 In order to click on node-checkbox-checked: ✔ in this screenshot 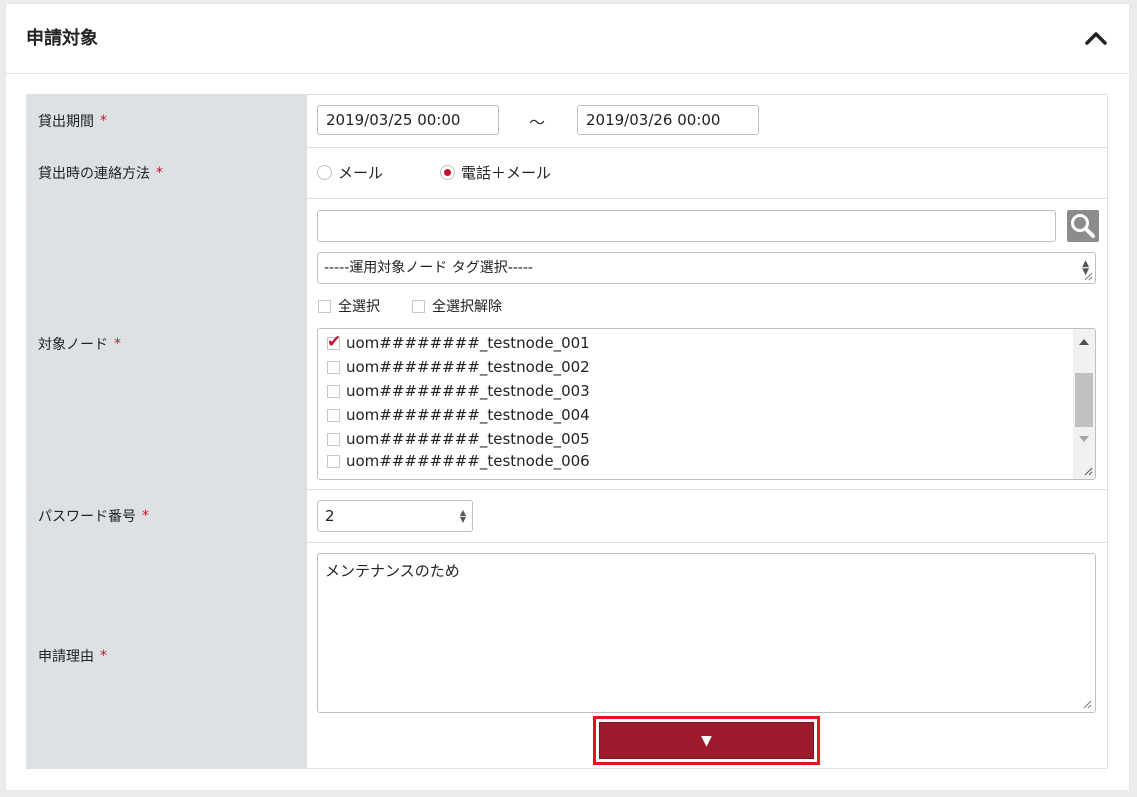, I will do `click(334, 341)`.